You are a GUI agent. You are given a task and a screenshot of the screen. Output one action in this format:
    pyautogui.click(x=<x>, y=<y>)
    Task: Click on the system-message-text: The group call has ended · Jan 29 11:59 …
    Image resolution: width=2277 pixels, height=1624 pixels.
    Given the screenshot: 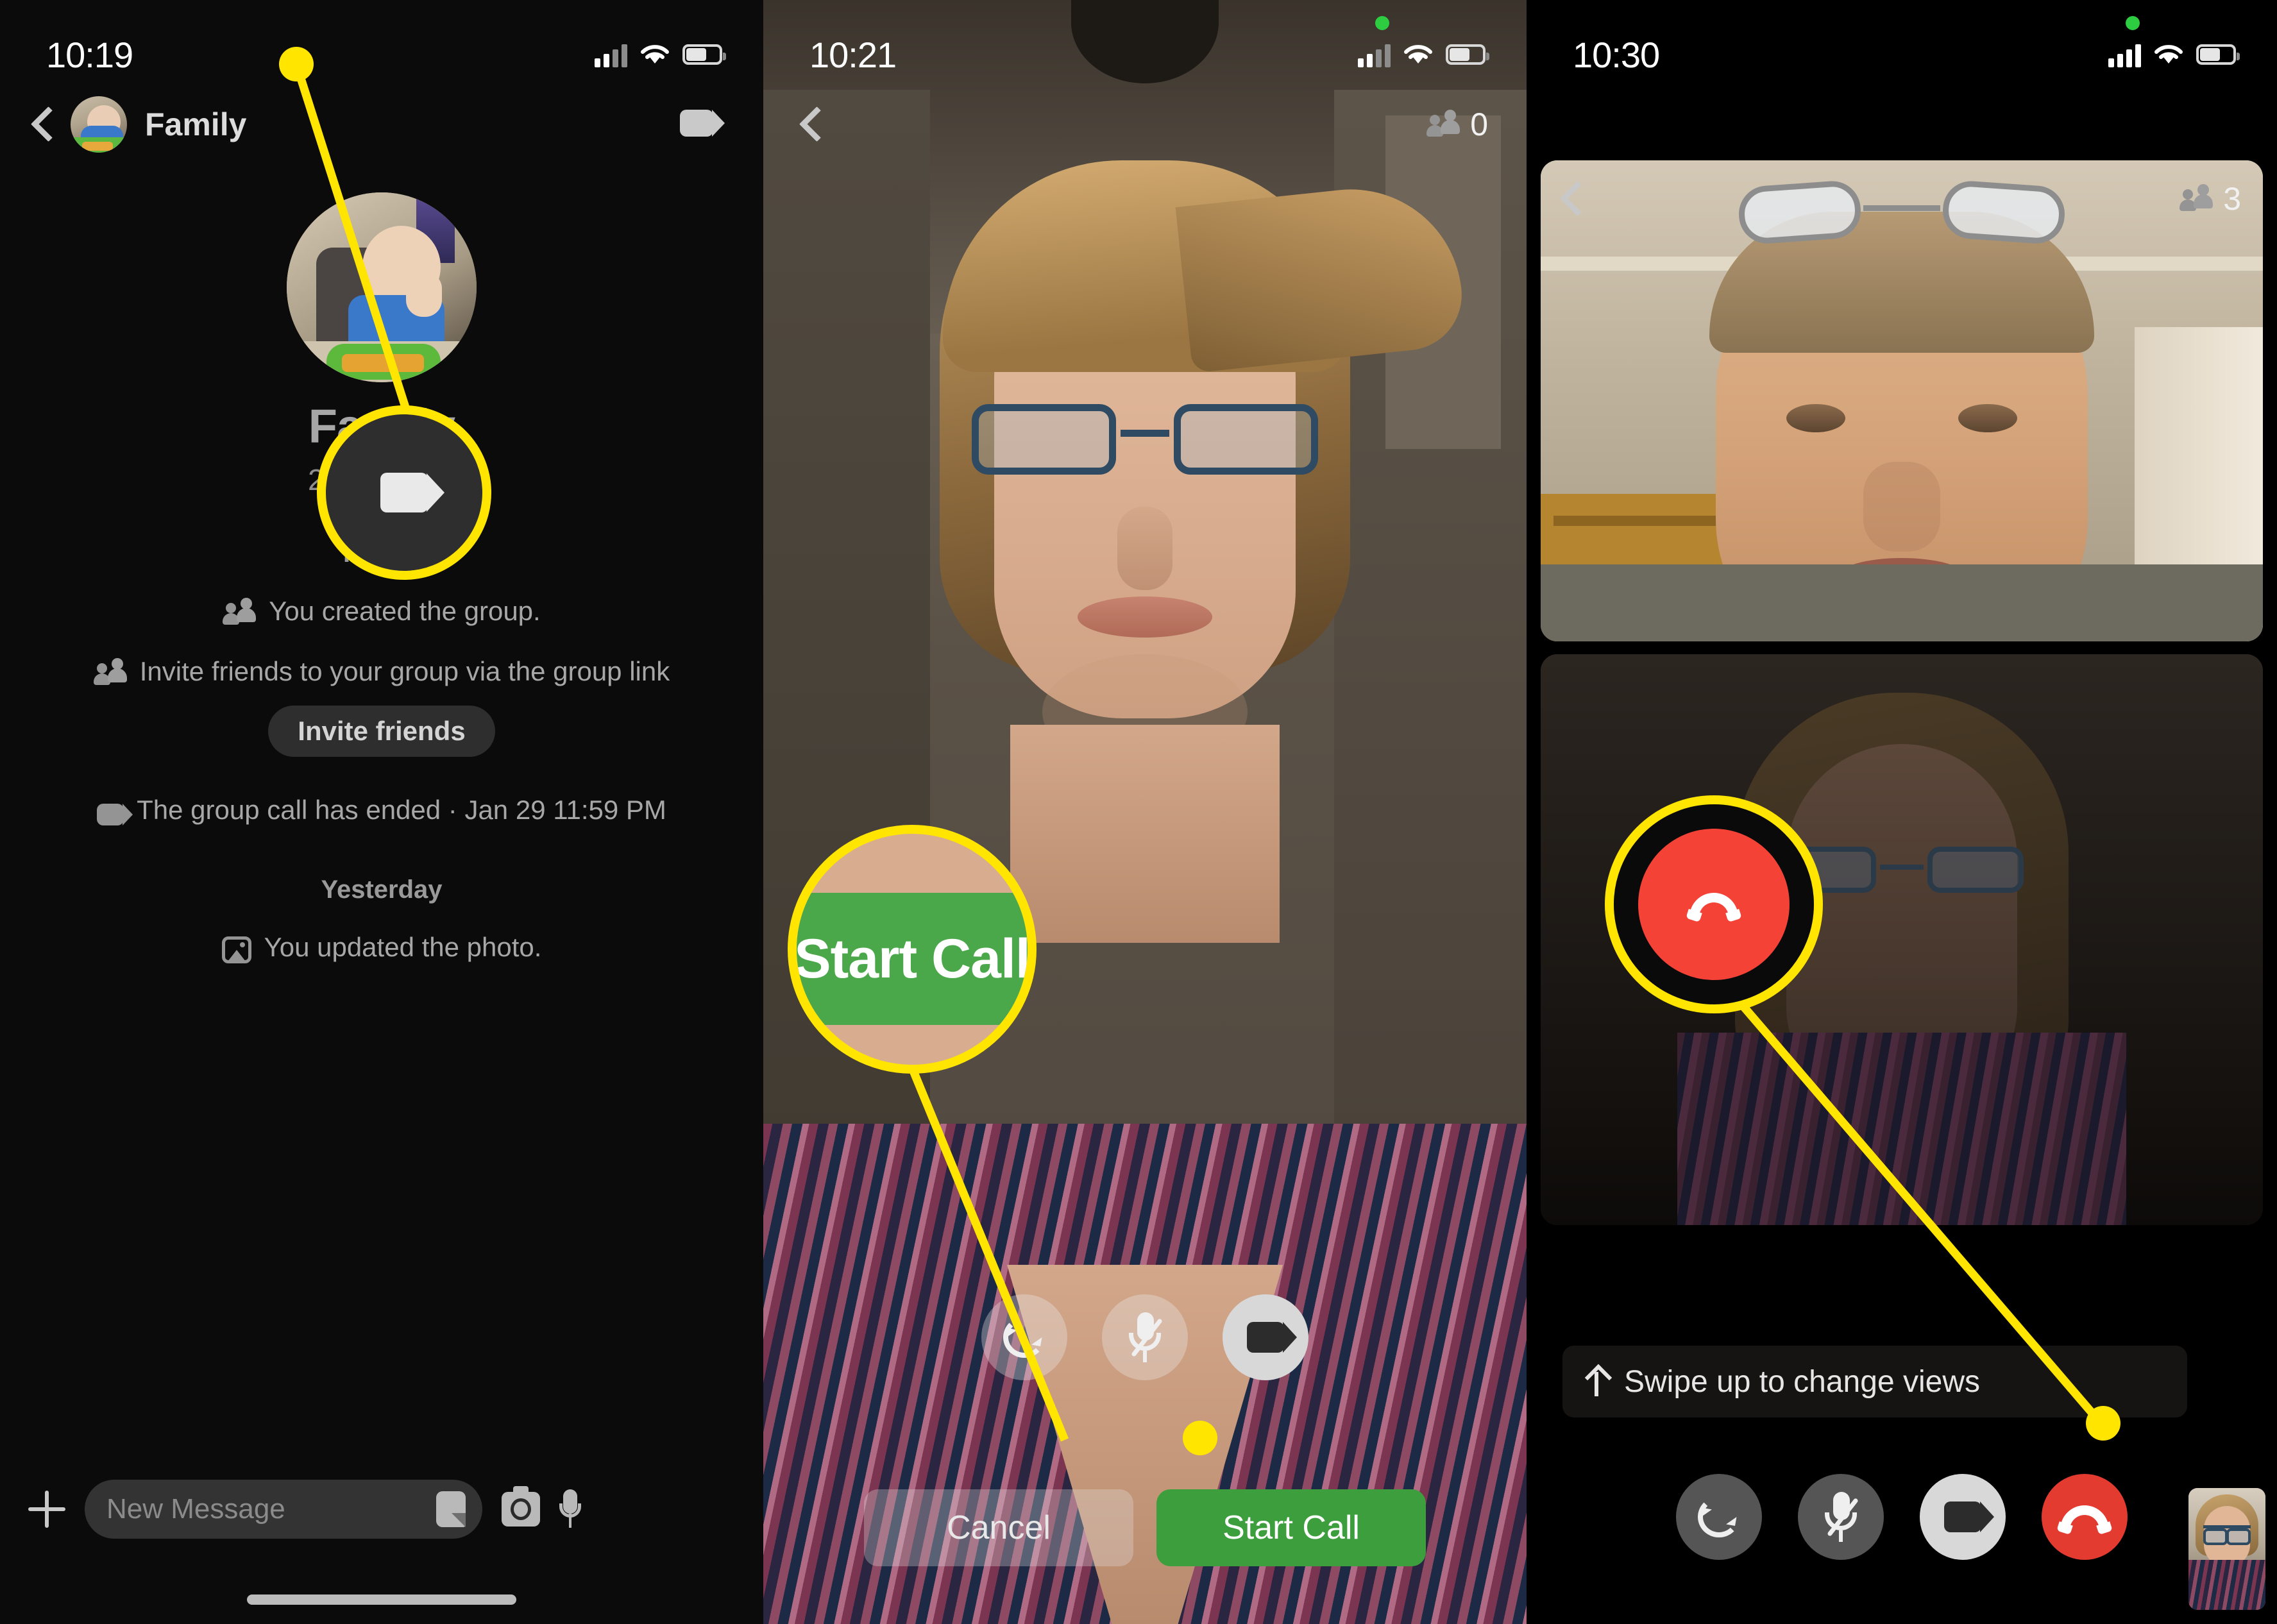 What is the action you would take?
    pyautogui.click(x=401, y=809)
    